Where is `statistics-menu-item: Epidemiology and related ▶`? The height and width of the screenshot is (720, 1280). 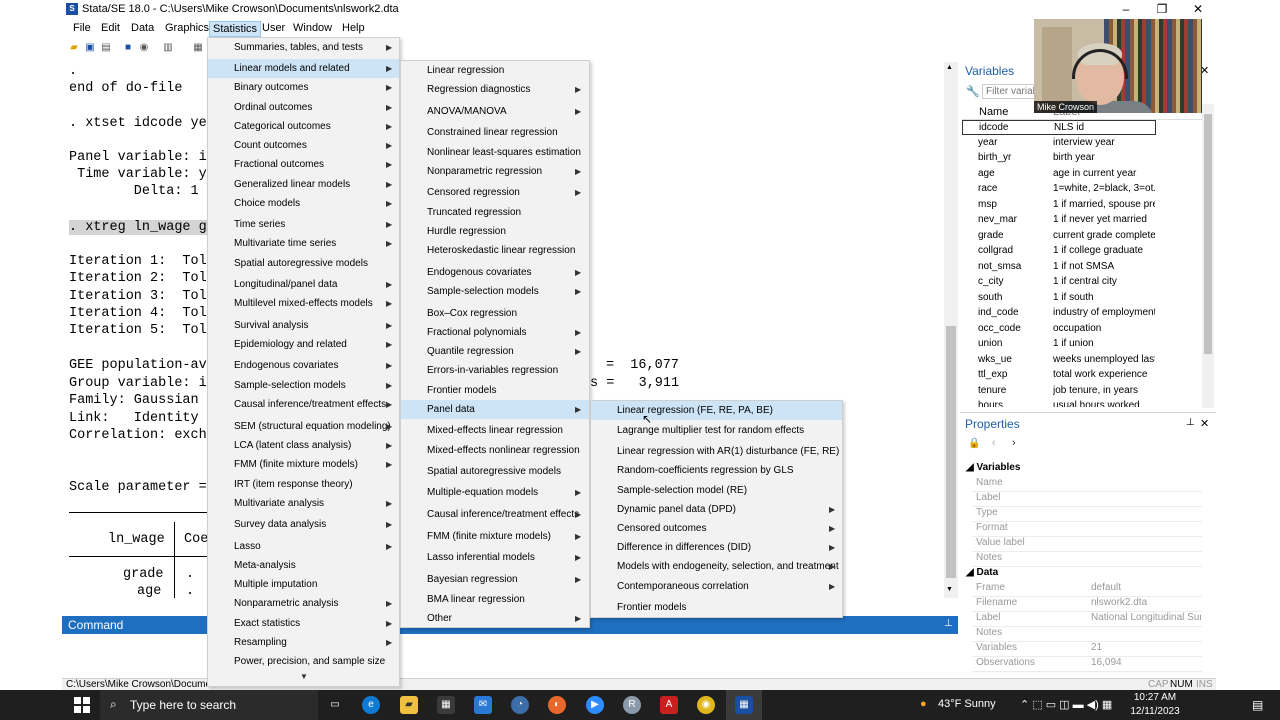
statistics-menu-item: Epidemiology and related ▶ is located at coordinates (303, 344).